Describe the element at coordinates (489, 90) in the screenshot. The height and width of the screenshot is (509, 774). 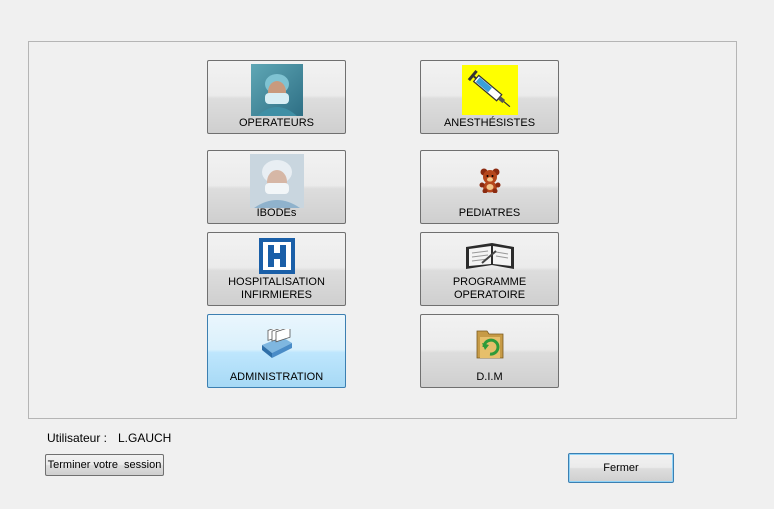
I see `syringe-icon` at that location.